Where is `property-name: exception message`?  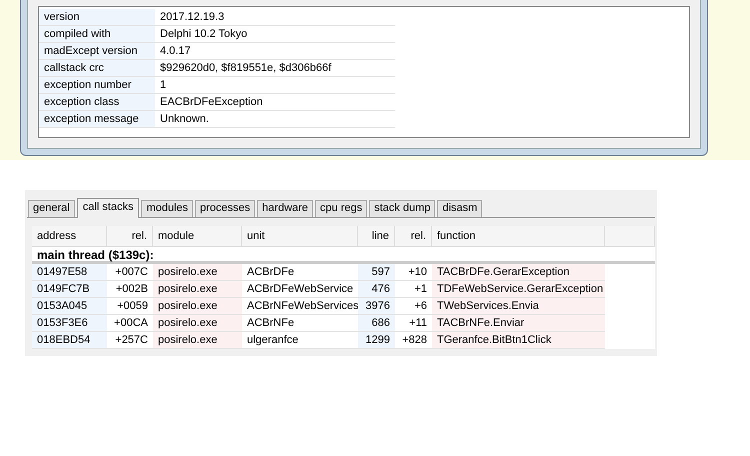 property-name: exception message is located at coordinates (97, 119).